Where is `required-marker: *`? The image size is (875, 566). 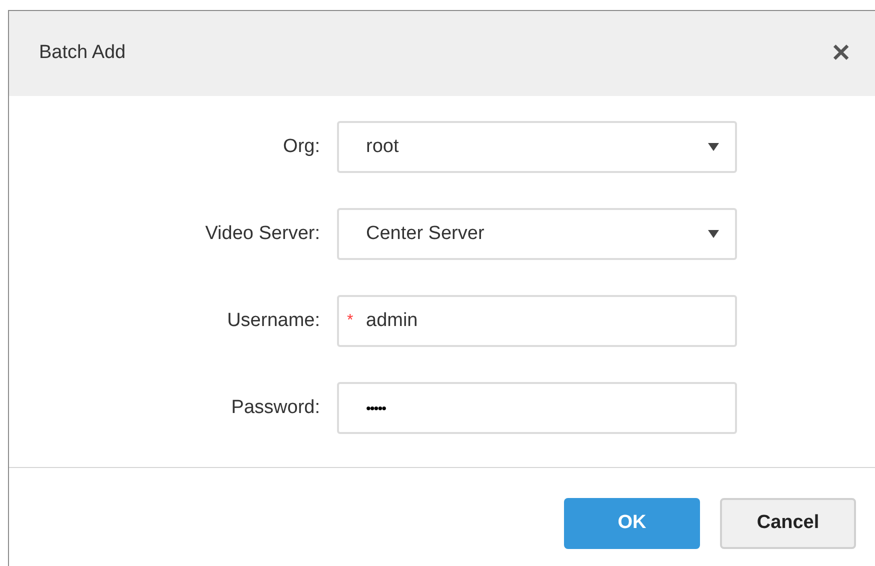 required-marker: * is located at coordinates (350, 321).